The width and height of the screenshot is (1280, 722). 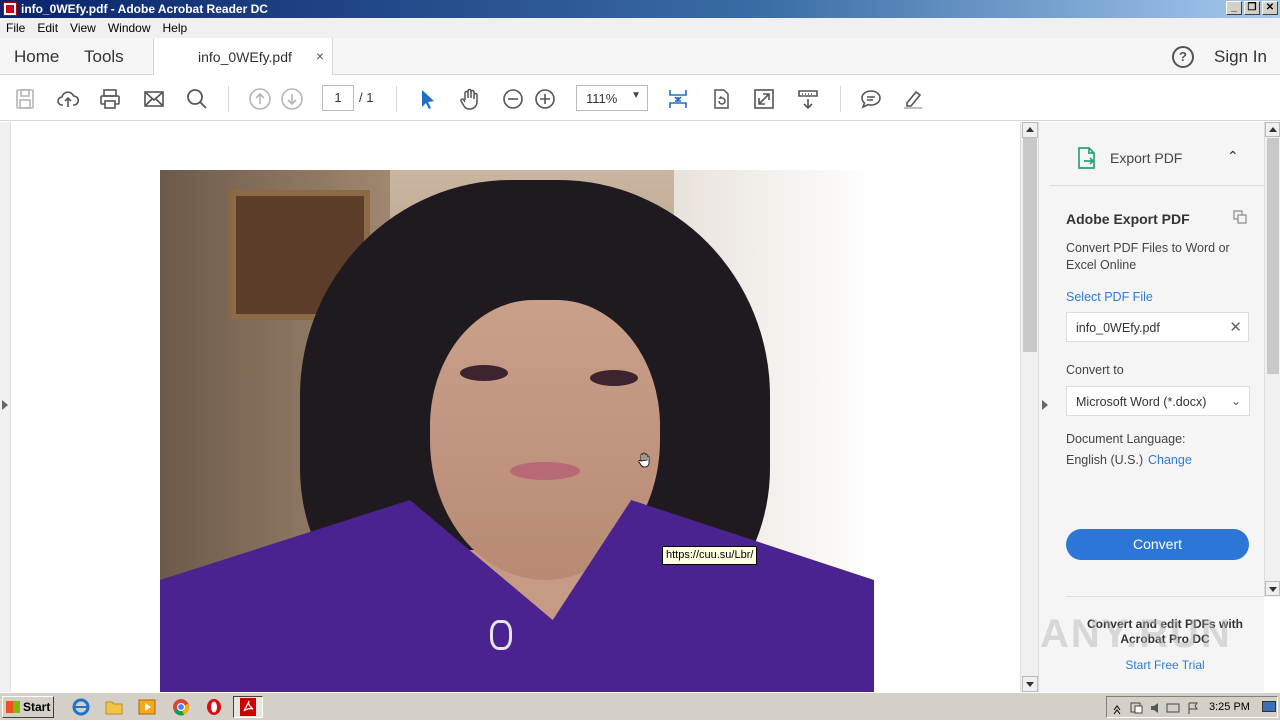 What do you see at coordinates (1029, 407) in the screenshot?
I see `document-scrollbar` at bounding box center [1029, 407].